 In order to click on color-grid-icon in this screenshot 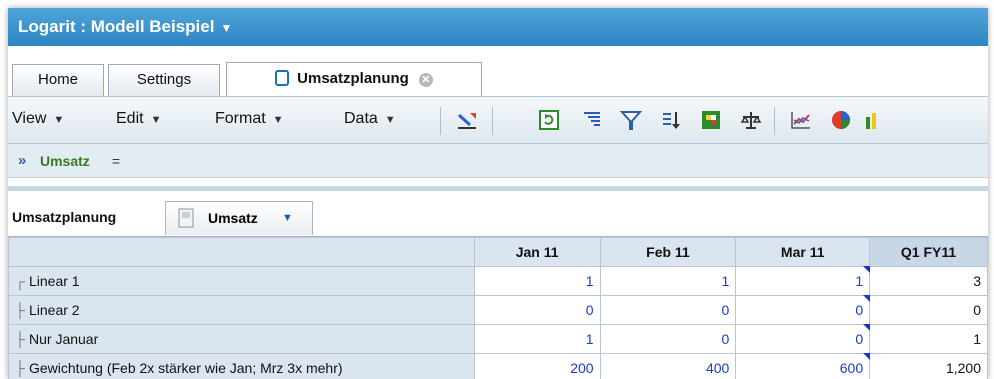, I will do `click(711, 120)`.